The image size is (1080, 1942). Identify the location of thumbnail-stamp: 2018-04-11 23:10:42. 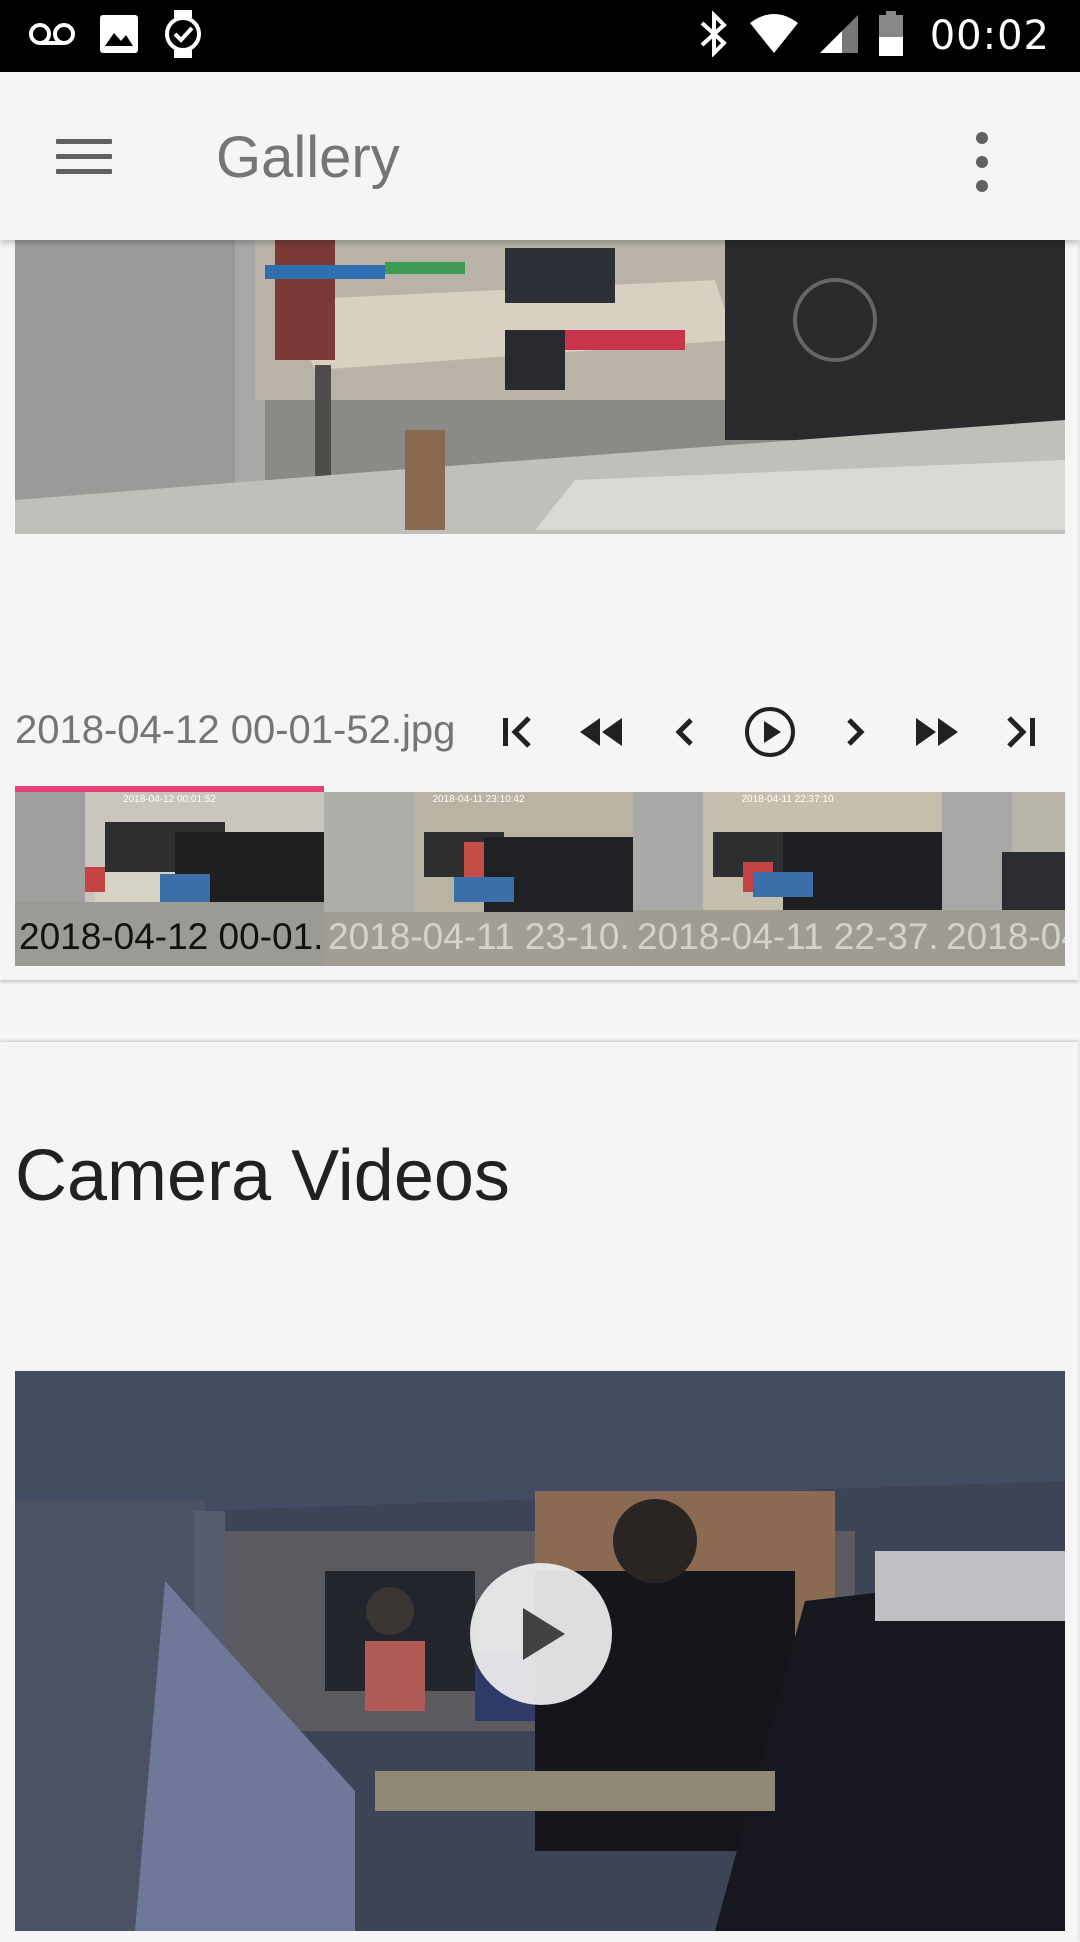
(478, 799).